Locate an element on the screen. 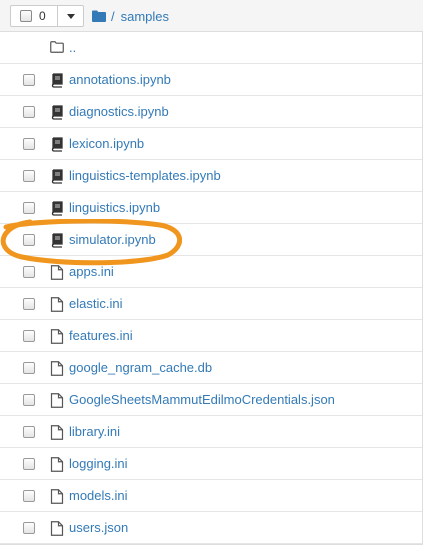 The height and width of the screenshot is (551, 423). file-link: users.json is located at coordinates (98, 527).